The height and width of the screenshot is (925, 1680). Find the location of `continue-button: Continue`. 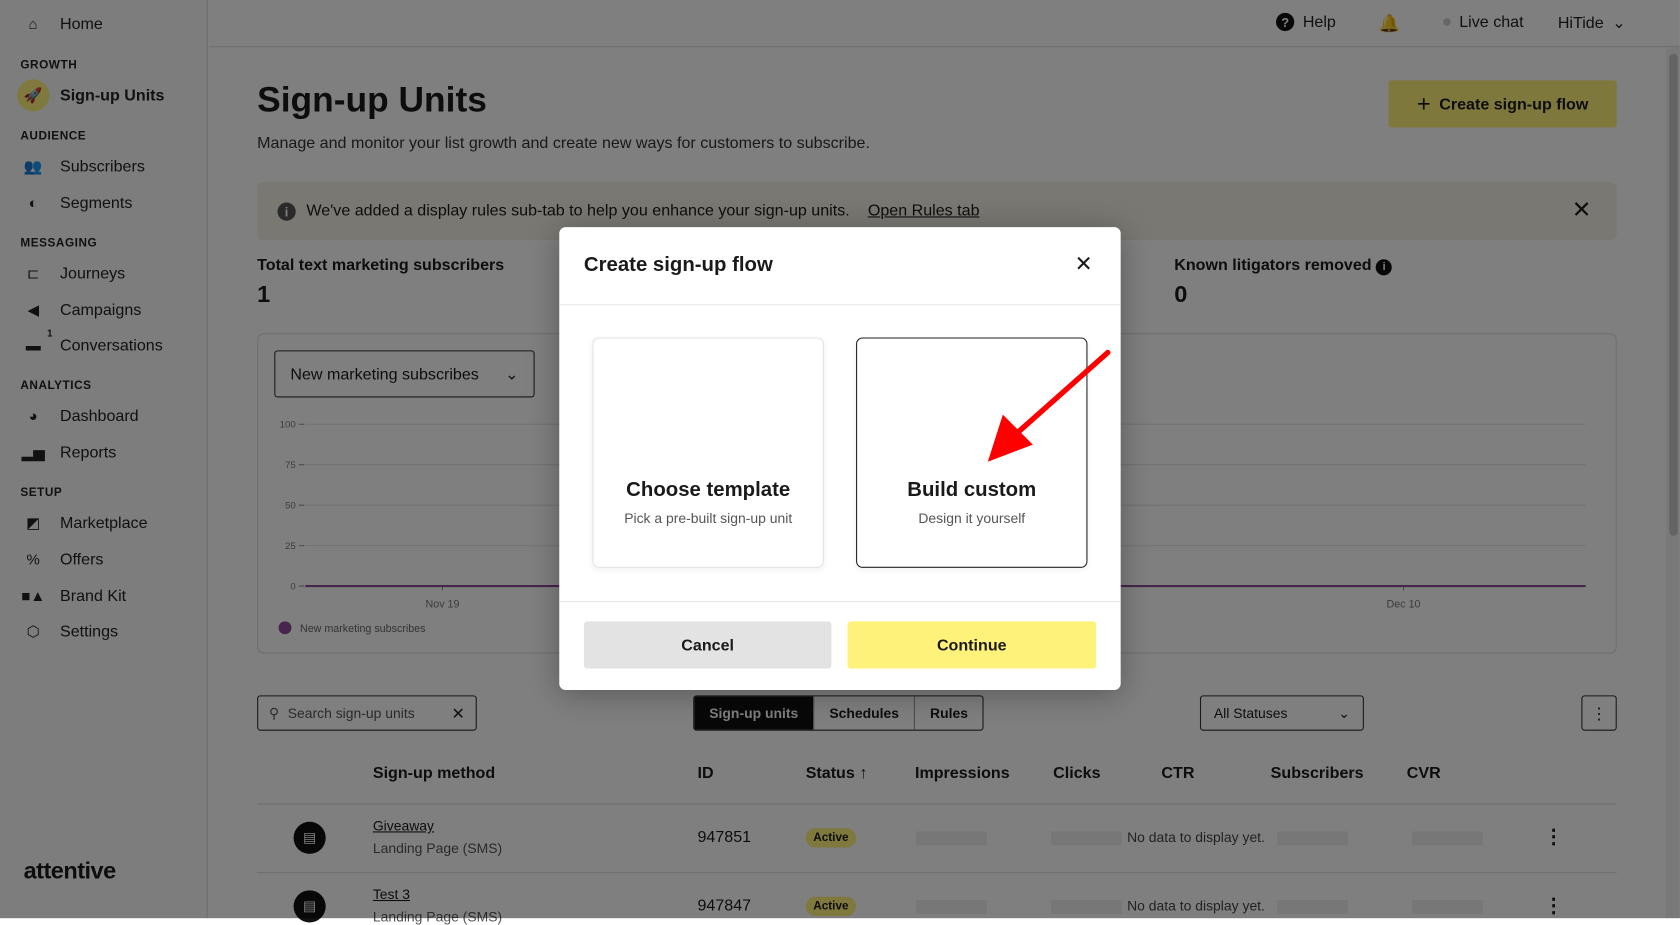

continue-button: Continue is located at coordinates (972, 645).